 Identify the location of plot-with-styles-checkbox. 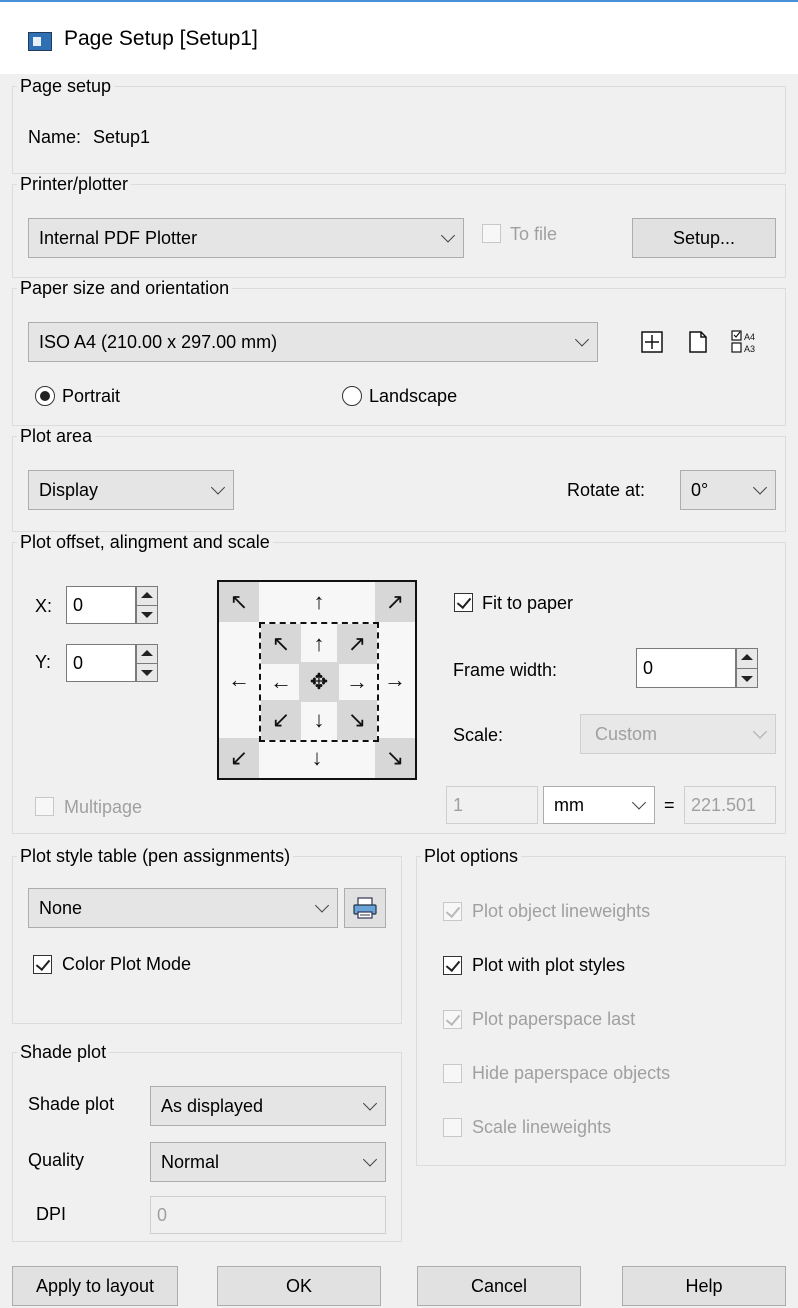
(452, 965).